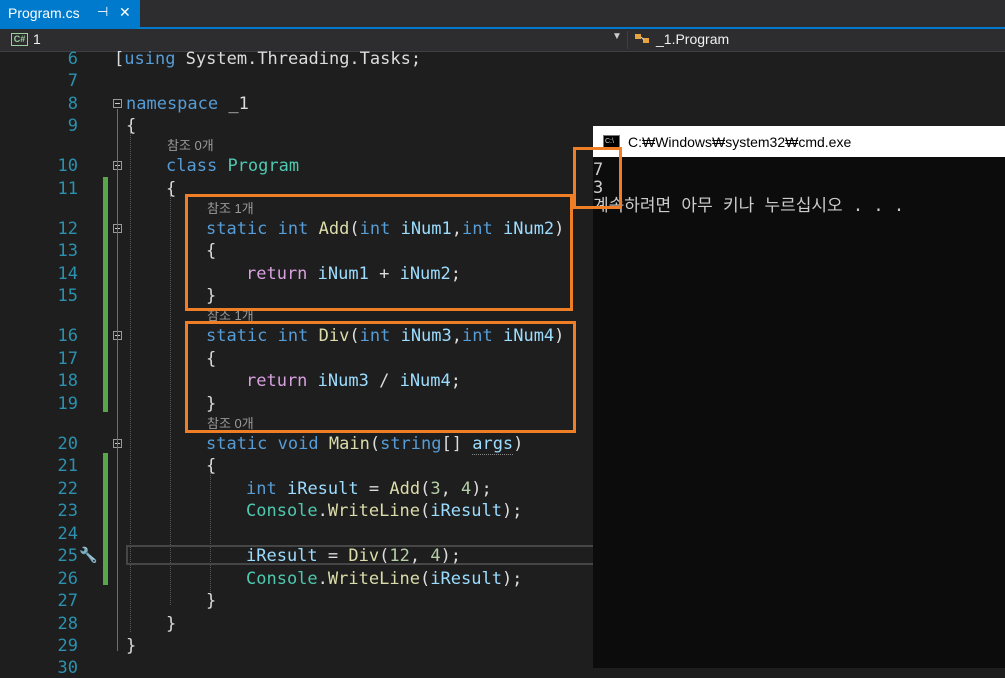 The height and width of the screenshot is (678, 1005). I want to click on line-number: 17, so click(67, 359).